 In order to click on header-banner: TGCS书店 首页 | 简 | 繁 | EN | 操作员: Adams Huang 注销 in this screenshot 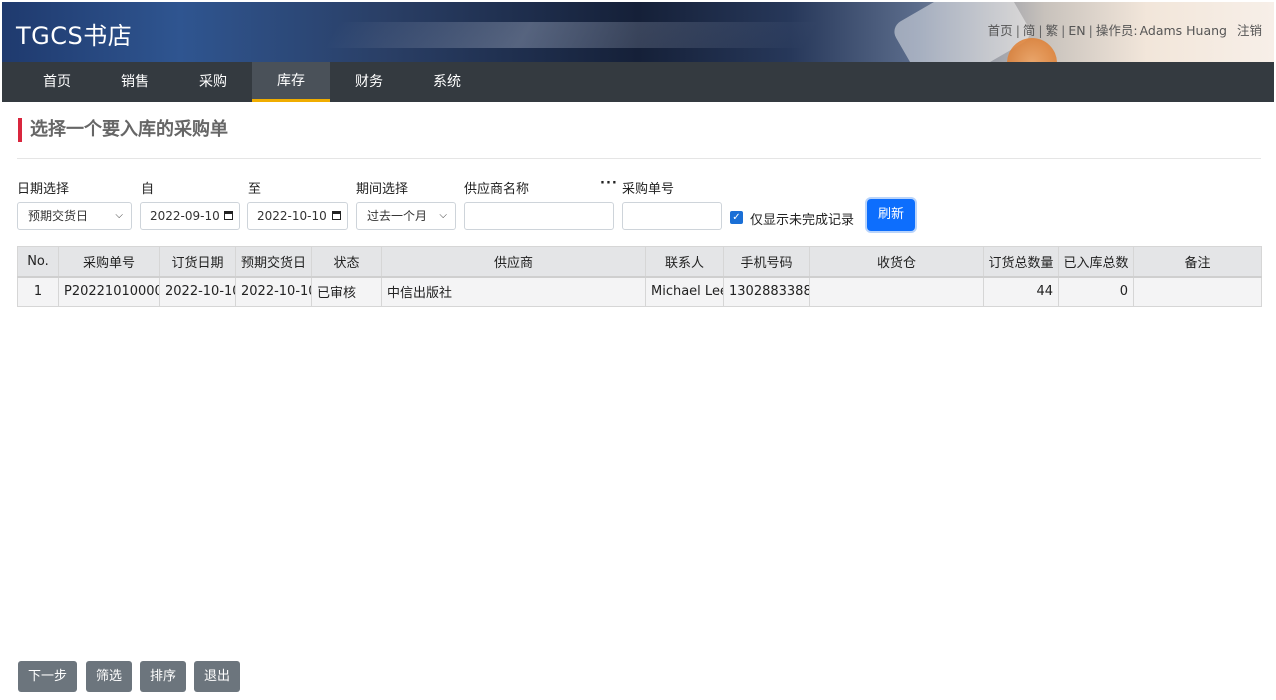, I will do `click(638, 32)`.